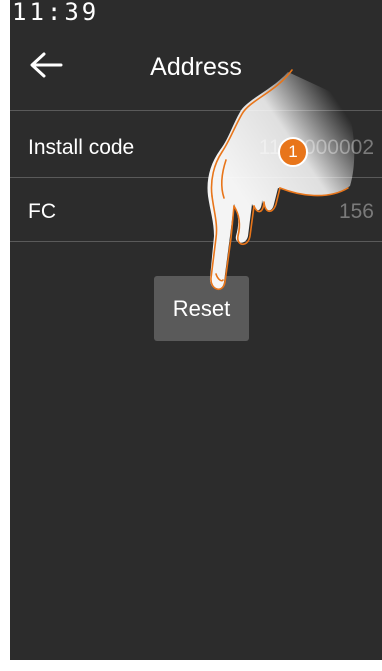 This screenshot has height=671, width=382. I want to click on page-title: Address, so click(196, 67).